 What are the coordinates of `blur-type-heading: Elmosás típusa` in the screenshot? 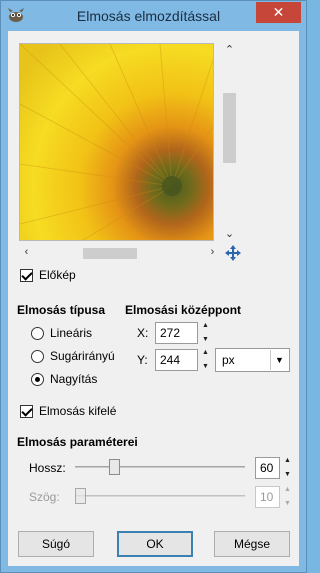 It's located at (61, 310).